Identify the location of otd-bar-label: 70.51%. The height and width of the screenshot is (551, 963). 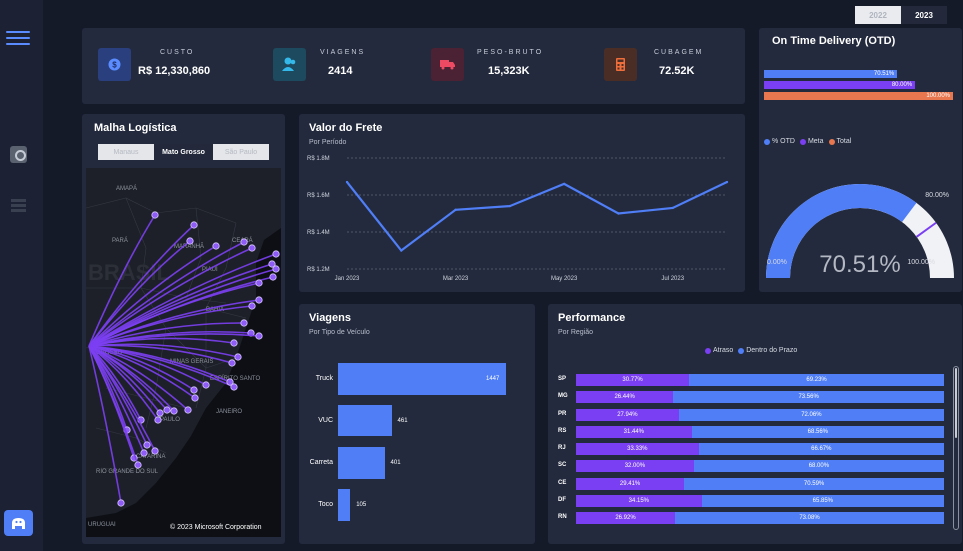
(884, 74).